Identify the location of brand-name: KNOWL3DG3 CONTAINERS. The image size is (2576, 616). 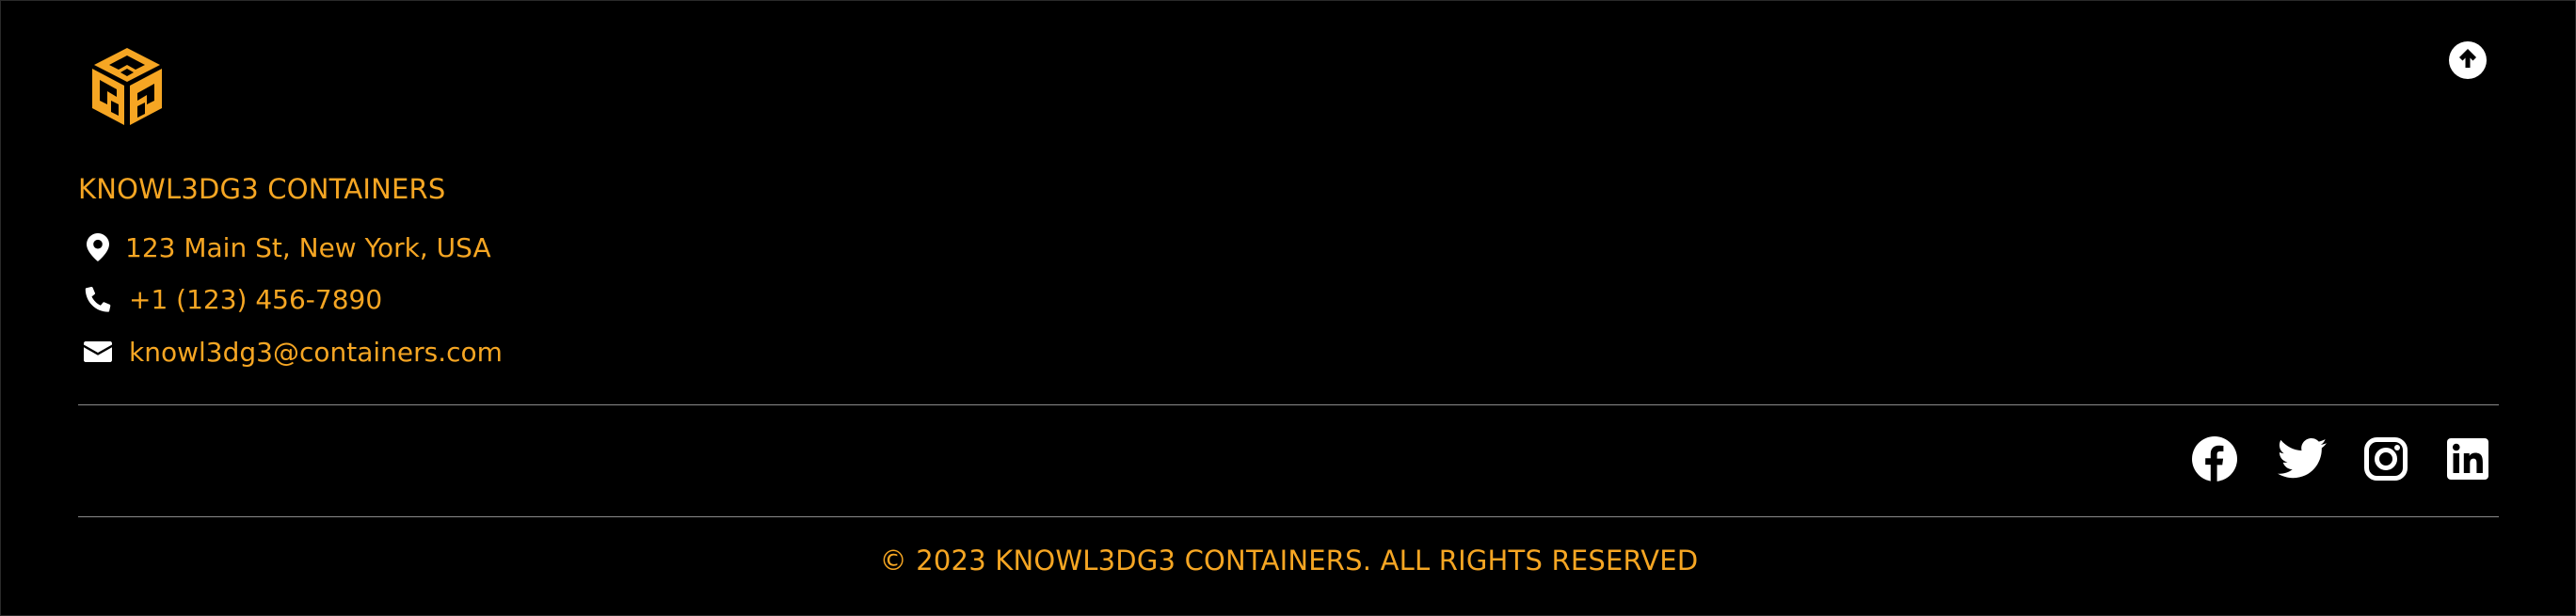
(262, 189).